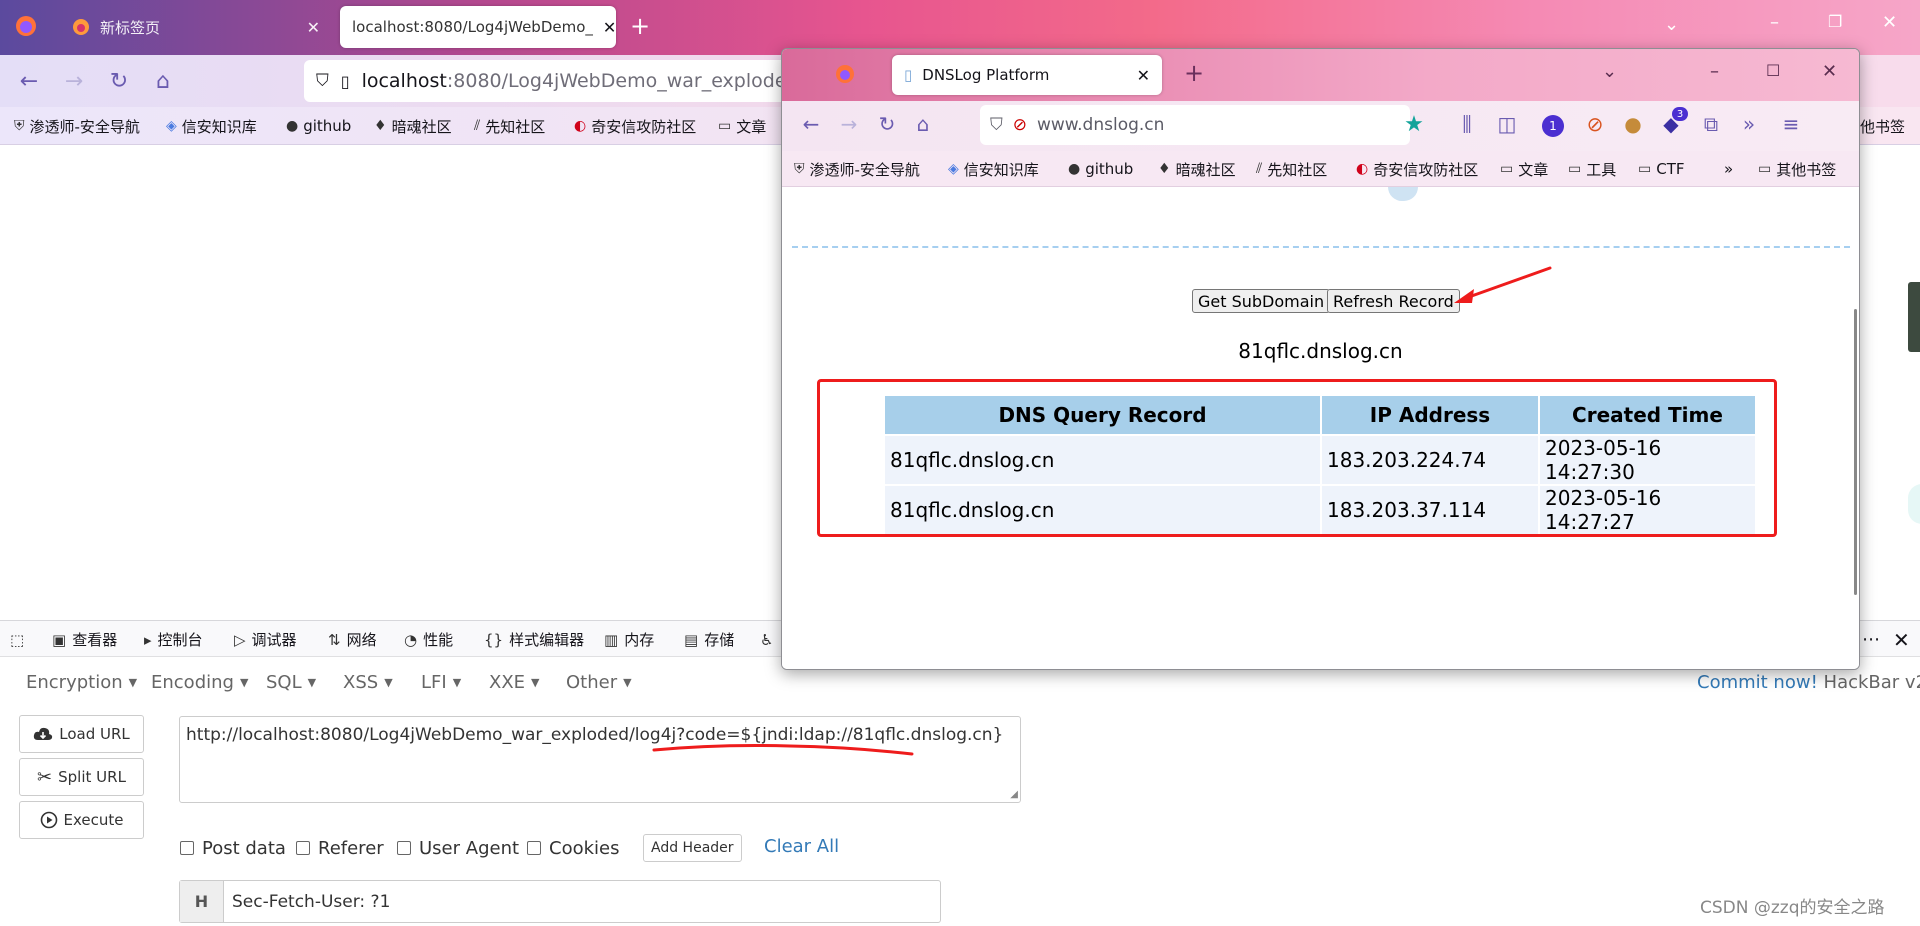 This screenshot has width=1920, height=926. Describe the element at coordinates (573, 848) in the screenshot. I see `cookies-option: Cookies` at that location.